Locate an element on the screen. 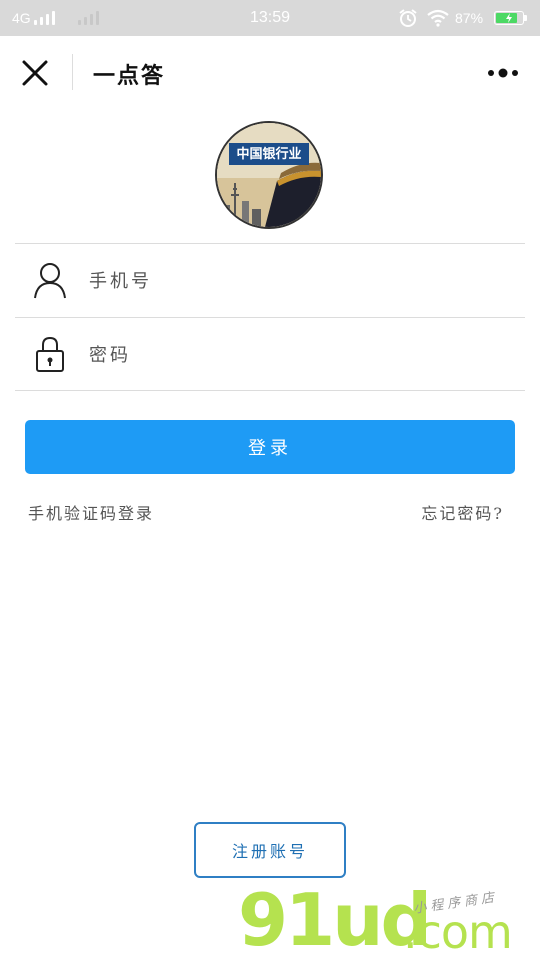  watermark: 91ud .com 小程序商店 is located at coordinates (388, 920).